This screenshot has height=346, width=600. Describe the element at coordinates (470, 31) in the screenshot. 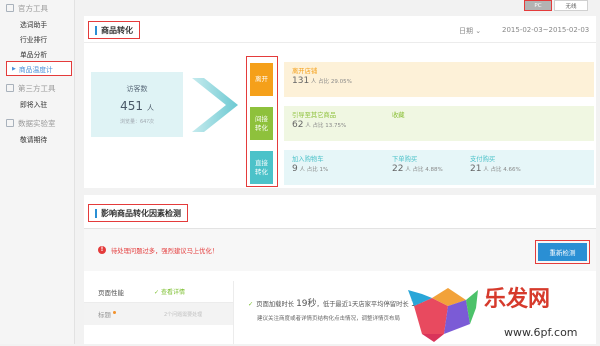

I see `date-filter-label: 日期 ⌄` at that location.